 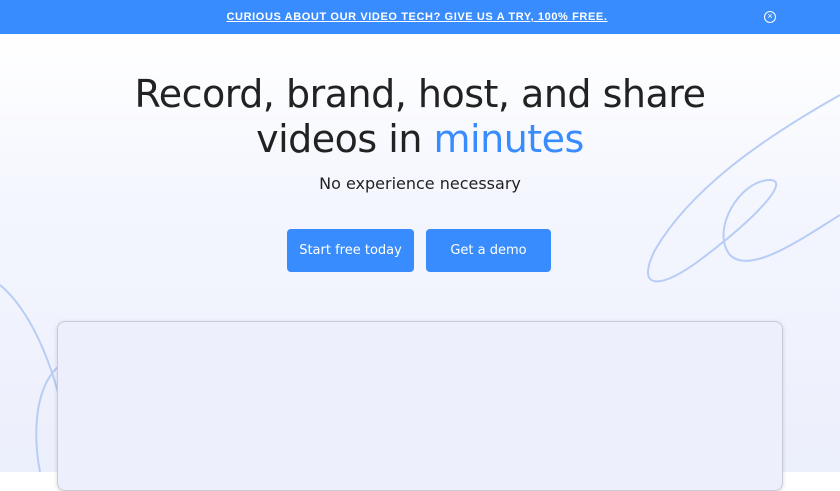 What do you see at coordinates (770, 17) in the screenshot?
I see `close-circle-icon: ×` at bounding box center [770, 17].